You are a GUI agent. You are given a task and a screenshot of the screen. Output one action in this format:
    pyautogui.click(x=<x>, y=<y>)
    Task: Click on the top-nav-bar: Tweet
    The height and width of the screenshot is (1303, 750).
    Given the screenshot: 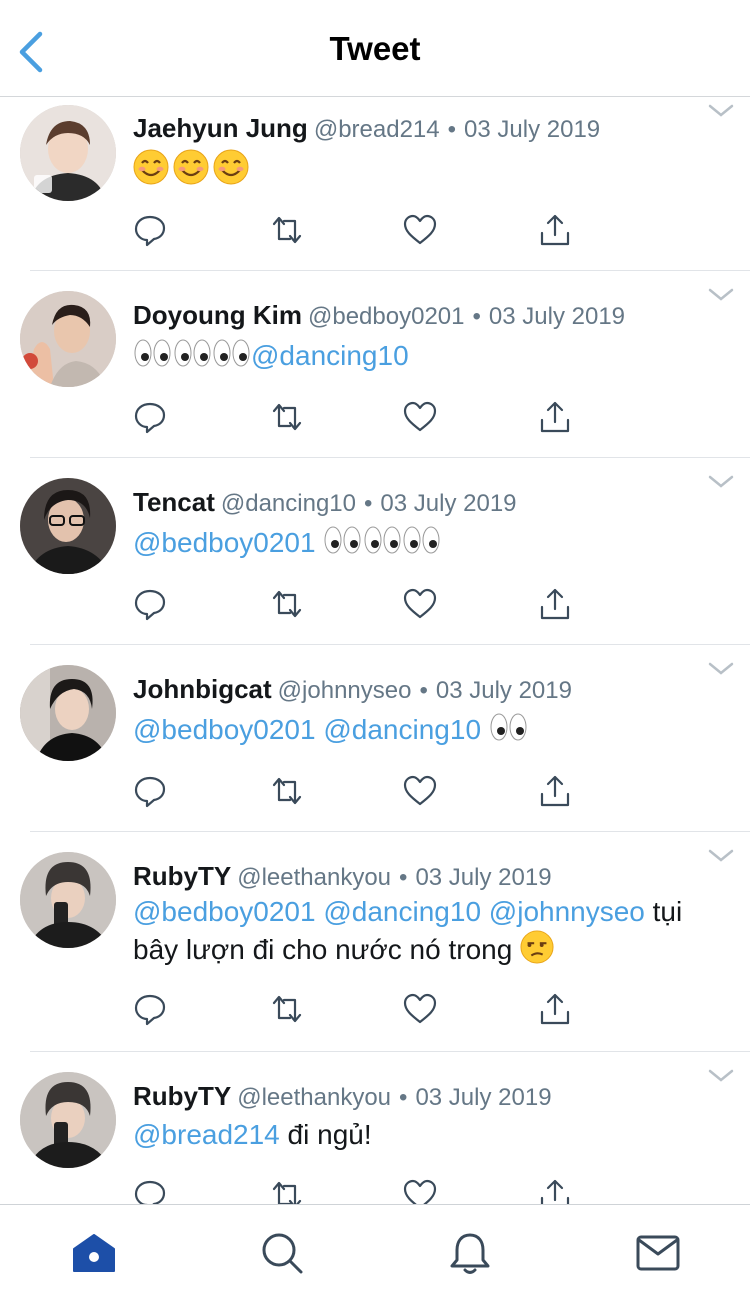 What is the action you would take?
    pyautogui.click(x=375, y=48)
    